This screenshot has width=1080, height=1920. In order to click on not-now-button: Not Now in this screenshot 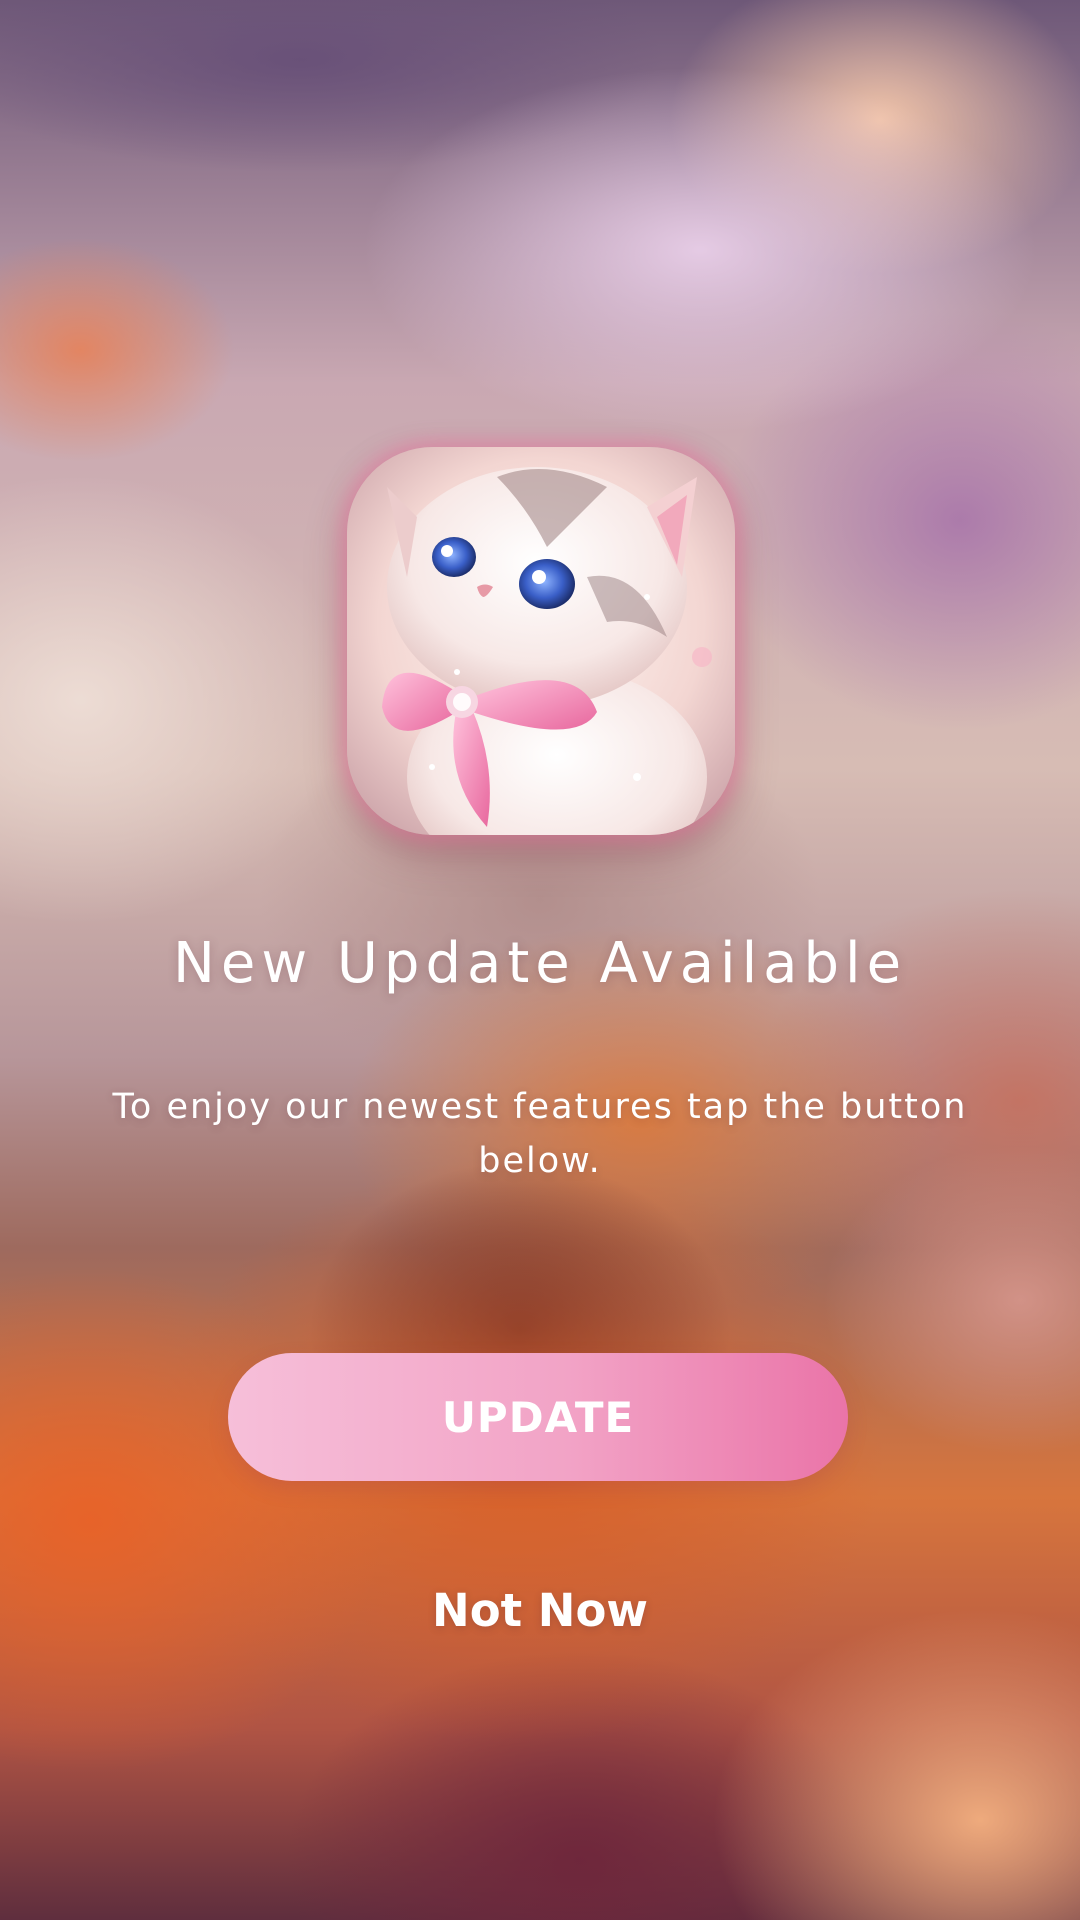, I will do `click(540, 1610)`.